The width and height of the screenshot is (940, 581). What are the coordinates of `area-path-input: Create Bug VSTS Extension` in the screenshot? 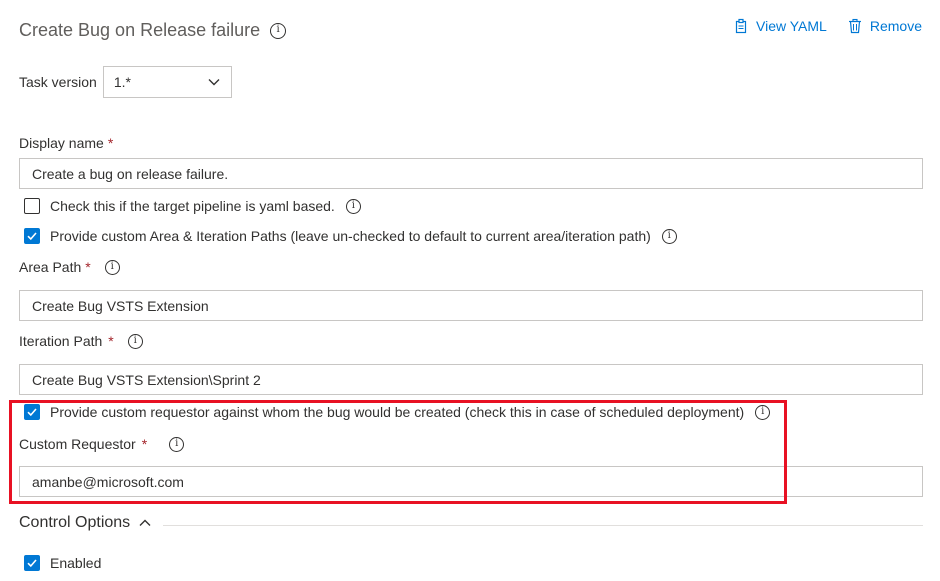 It's located at (471, 305).